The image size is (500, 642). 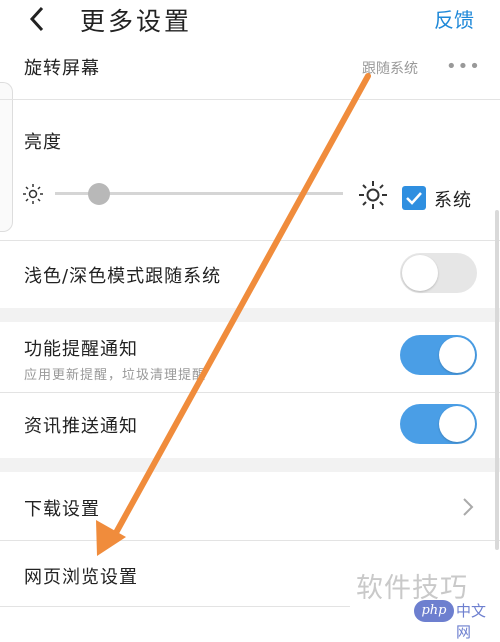 I want to click on web-browse-settings-label: 网页浏览设置, so click(x=81, y=576).